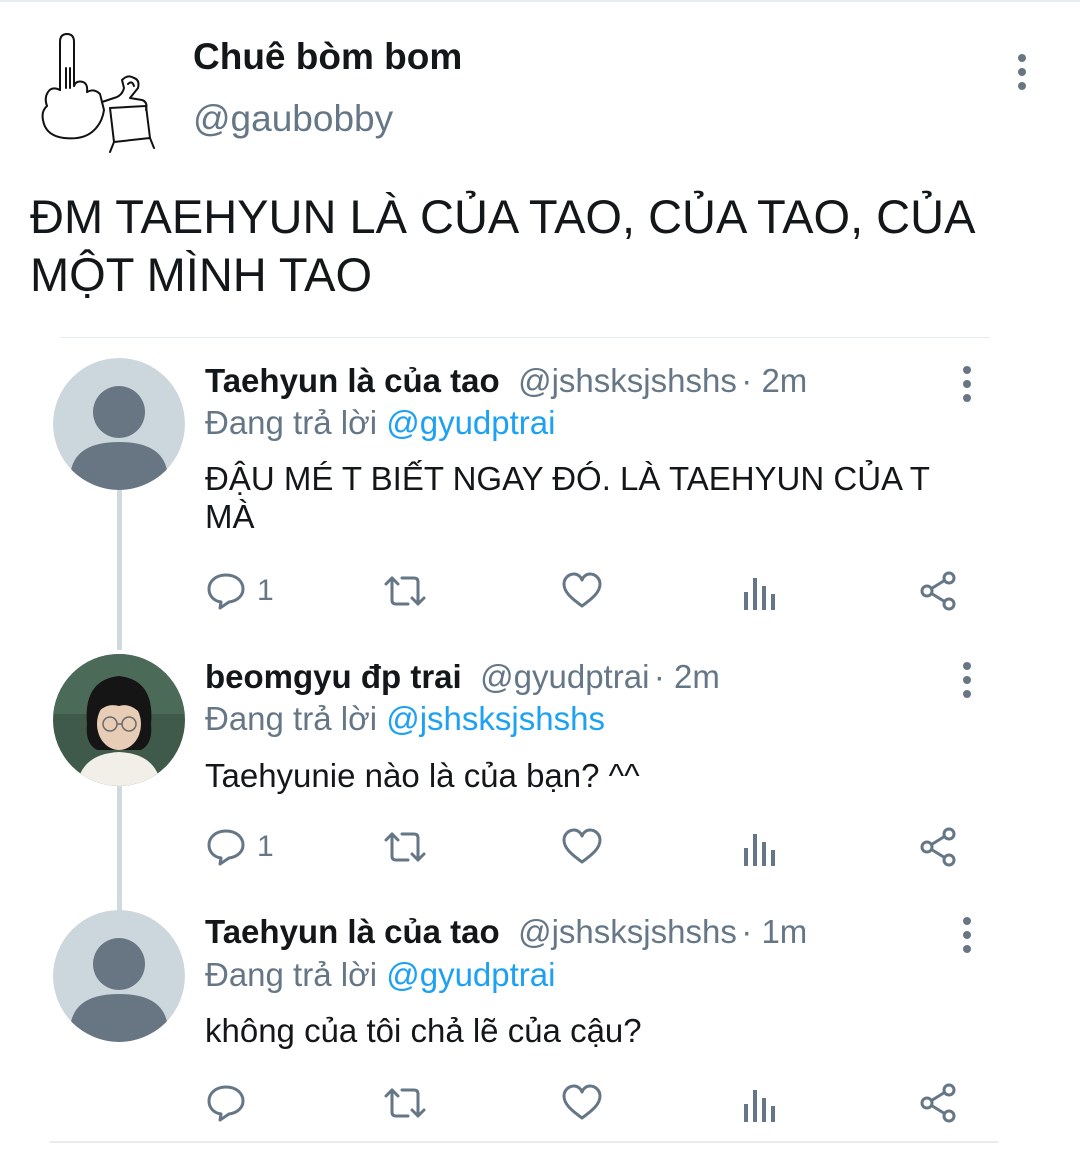 The image size is (1080, 1170). What do you see at coordinates (564, 676) in the screenshot?
I see `reply-author-handle: @gyudptrai` at bounding box center [564, 676].